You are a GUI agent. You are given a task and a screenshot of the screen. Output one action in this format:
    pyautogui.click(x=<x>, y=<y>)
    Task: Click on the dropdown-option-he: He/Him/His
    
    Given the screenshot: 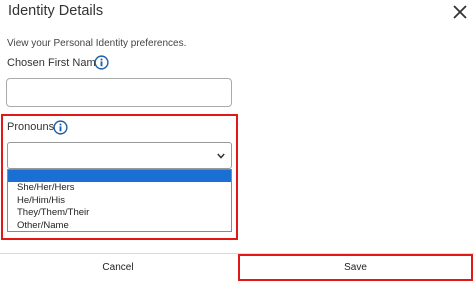 What is the action you would take?
    pyautogui.click(x=119, y=201)
    